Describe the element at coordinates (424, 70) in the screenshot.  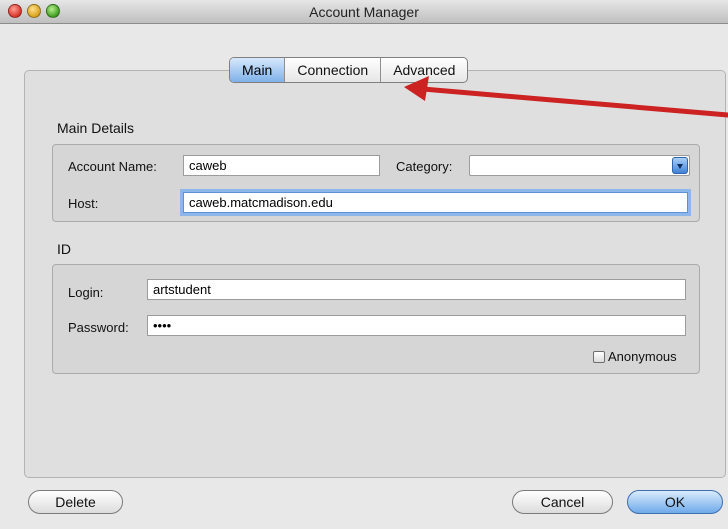
I see `tab-advanced: Advanced` at that location.